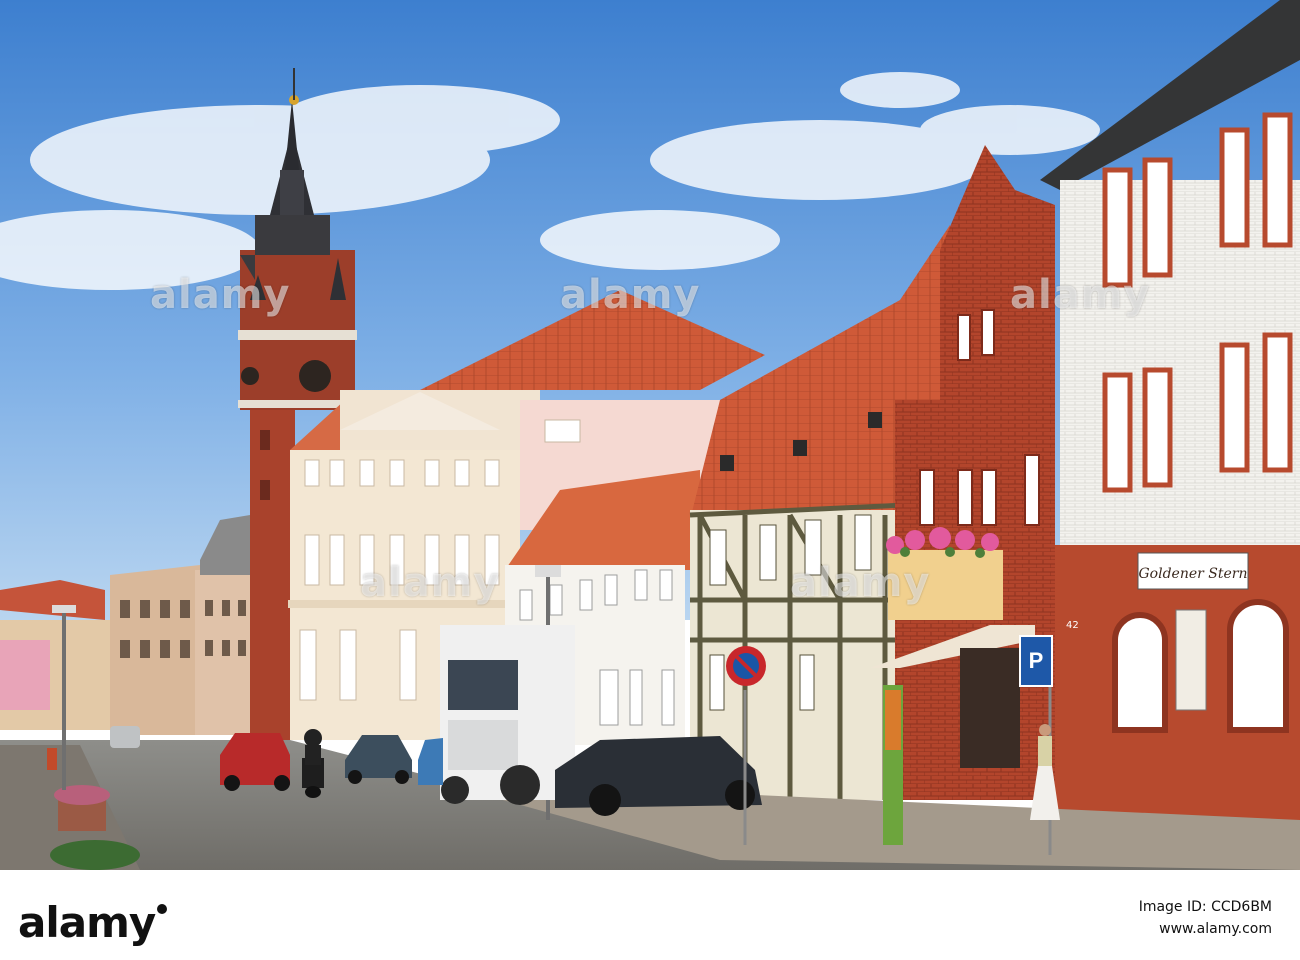  Describe the element at coordinates (313, 763) in the screenshot. I see `motorcycle` at that location.